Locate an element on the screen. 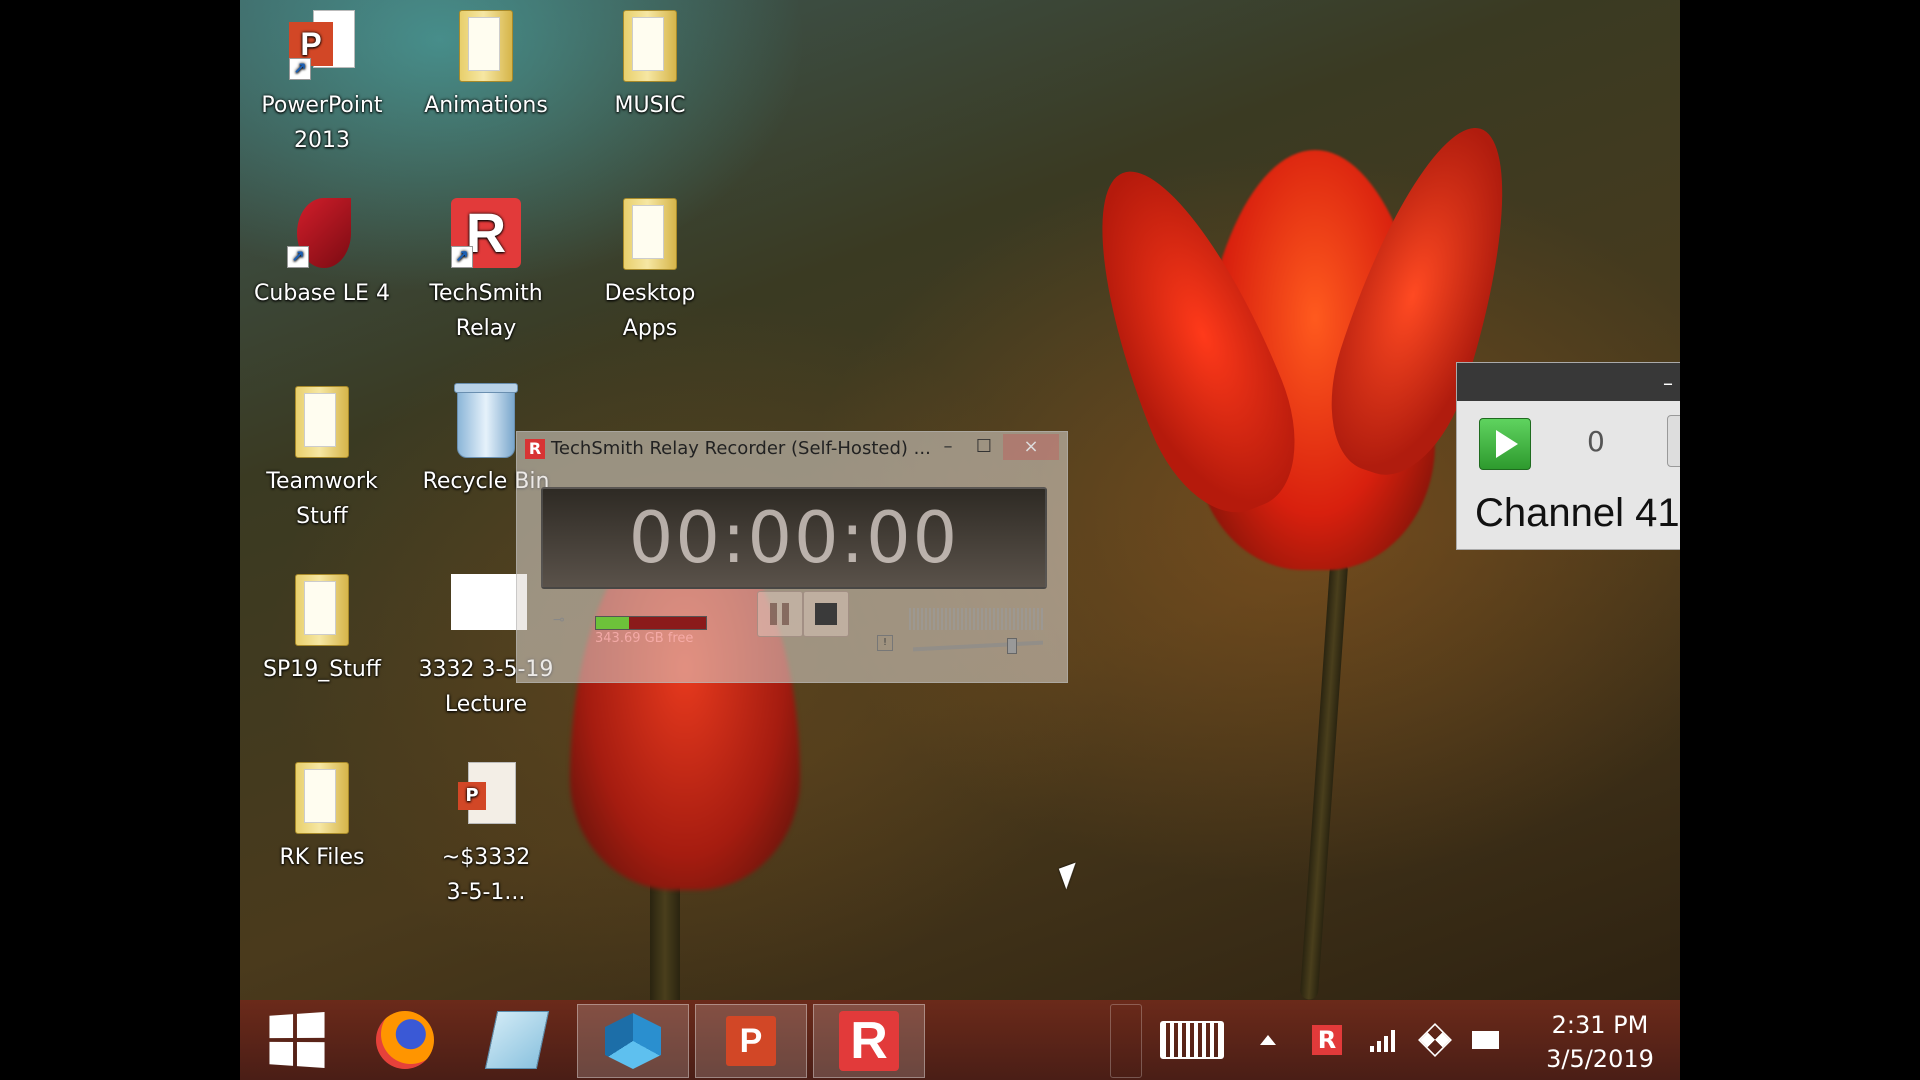  relay-logo-icon: R is located at coordinates (535, 448).